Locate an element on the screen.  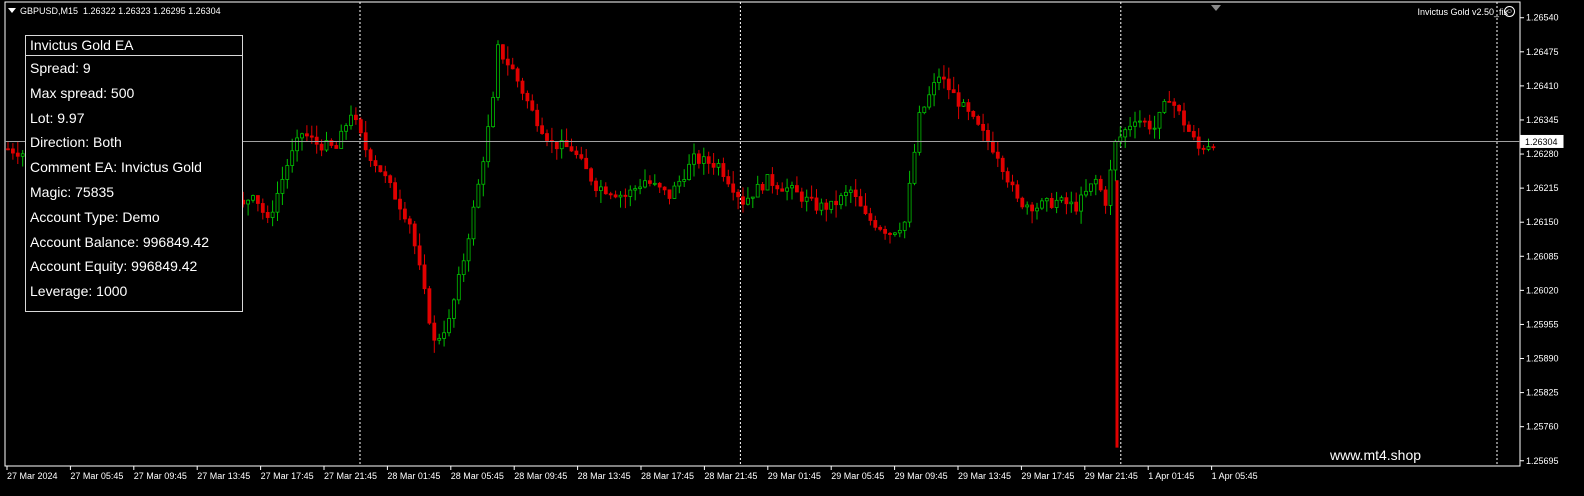
y-axis-label: 1.26345 is located at coordinates (1542, 120).